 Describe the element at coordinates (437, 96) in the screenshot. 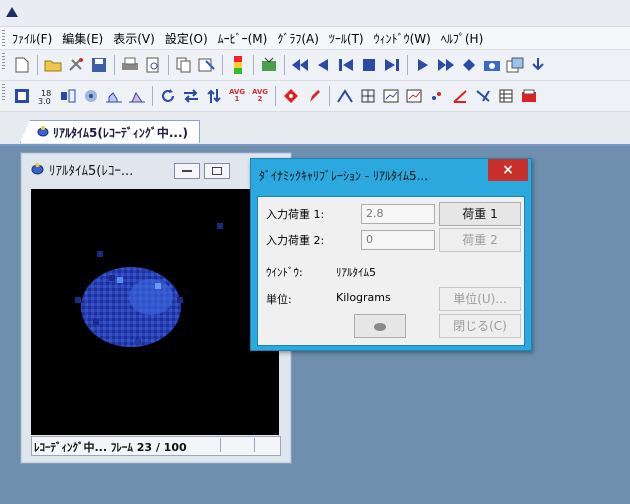

I see `chart-scatter-icon` at that location.